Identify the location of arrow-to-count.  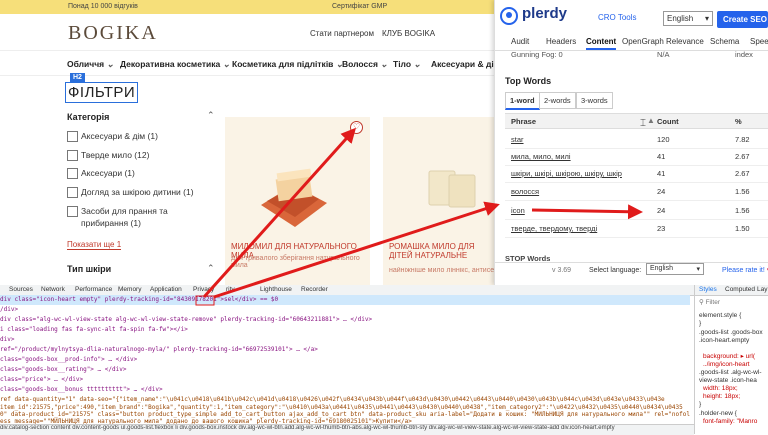
(587, 212).